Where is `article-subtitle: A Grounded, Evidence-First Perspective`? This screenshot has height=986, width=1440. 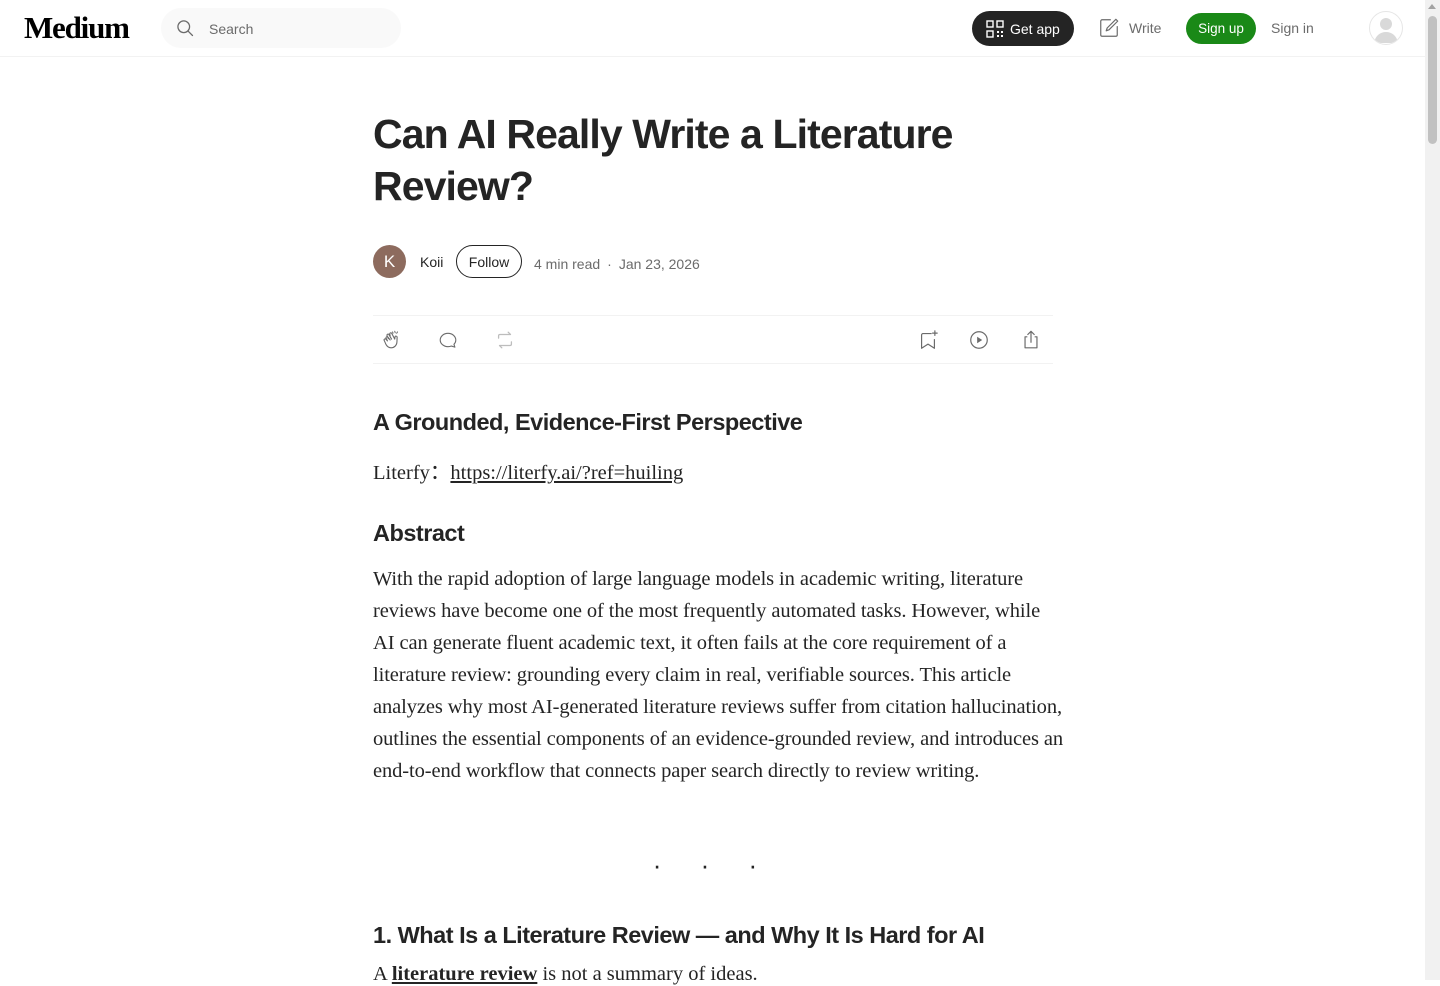 article-subtitle: A Grounded, Evidence-First Perspective is located at coordinates (588, 422).